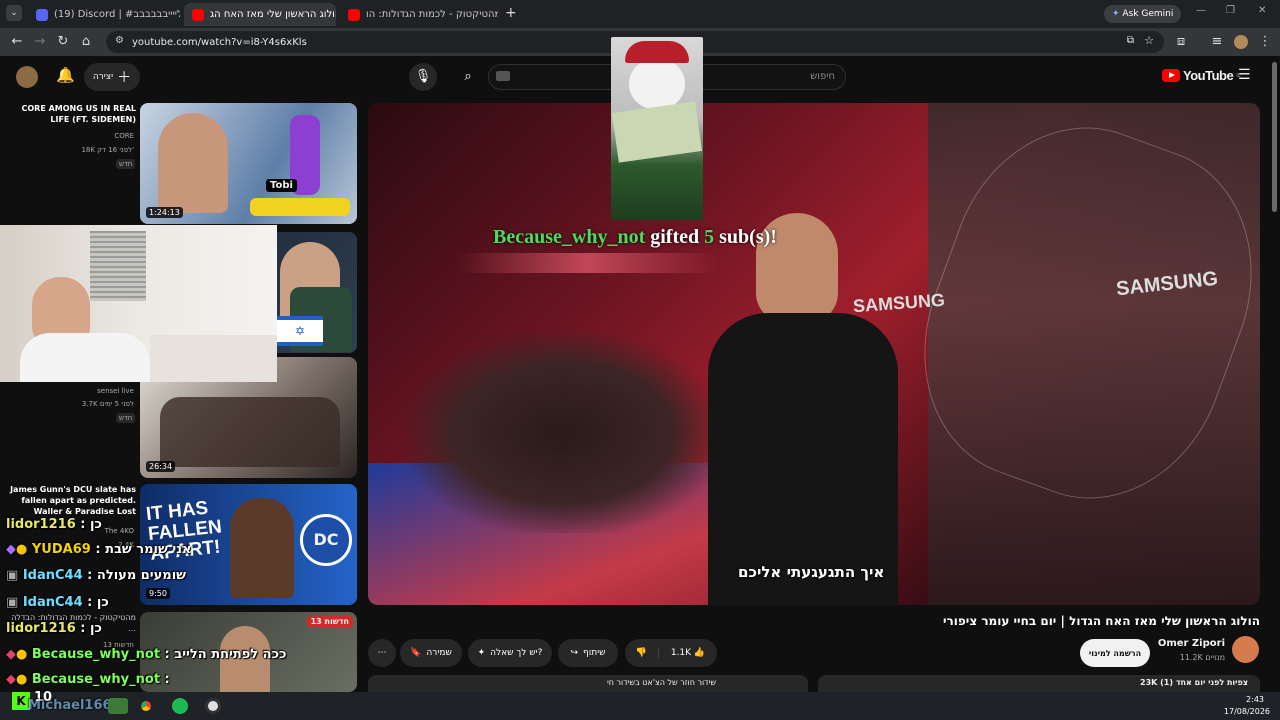  Describe the element at coordinates (516, 653) in the screenshot. I see `ask-label: יש לך שאלה?` at that location.